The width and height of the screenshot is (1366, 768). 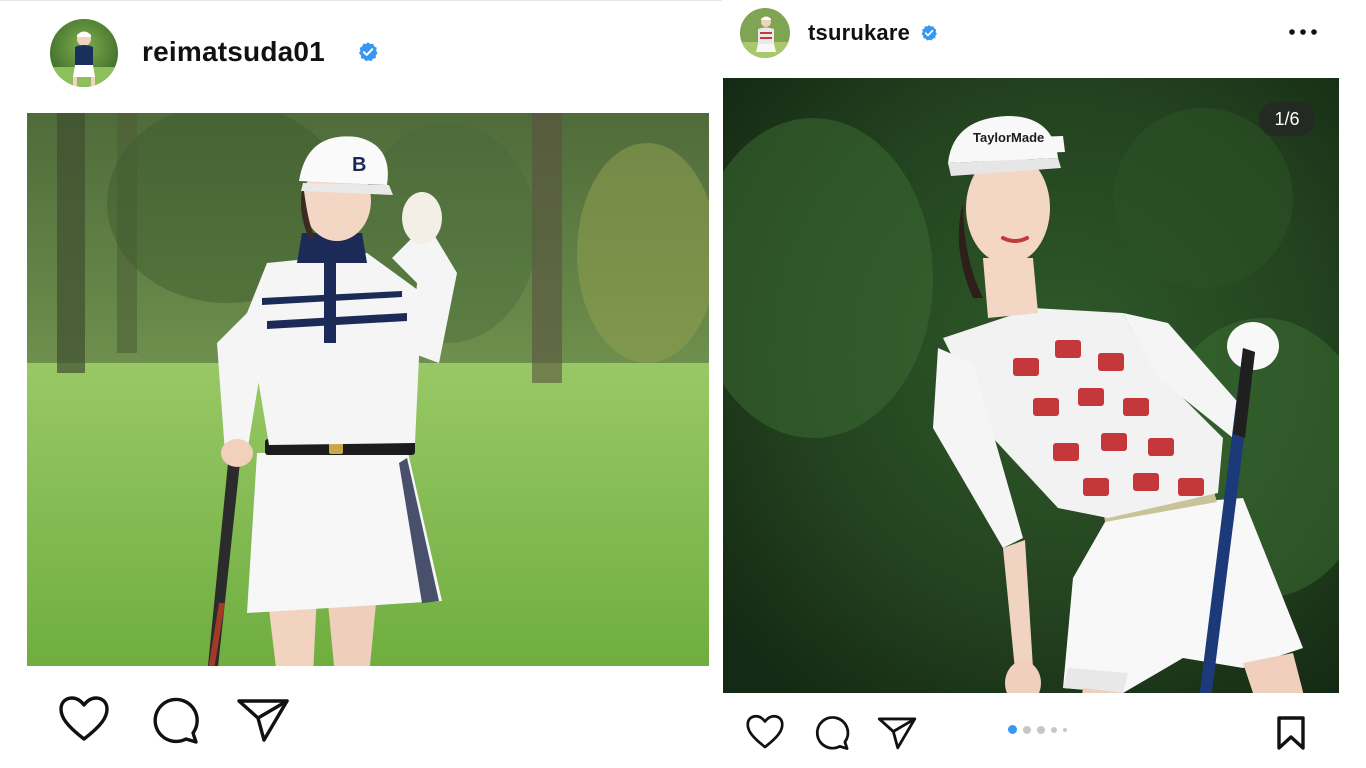 What do you see at coordinates (859, 33) in the screenshot?
I see `post-username: tsurukare` at bounding box center [859, 33].